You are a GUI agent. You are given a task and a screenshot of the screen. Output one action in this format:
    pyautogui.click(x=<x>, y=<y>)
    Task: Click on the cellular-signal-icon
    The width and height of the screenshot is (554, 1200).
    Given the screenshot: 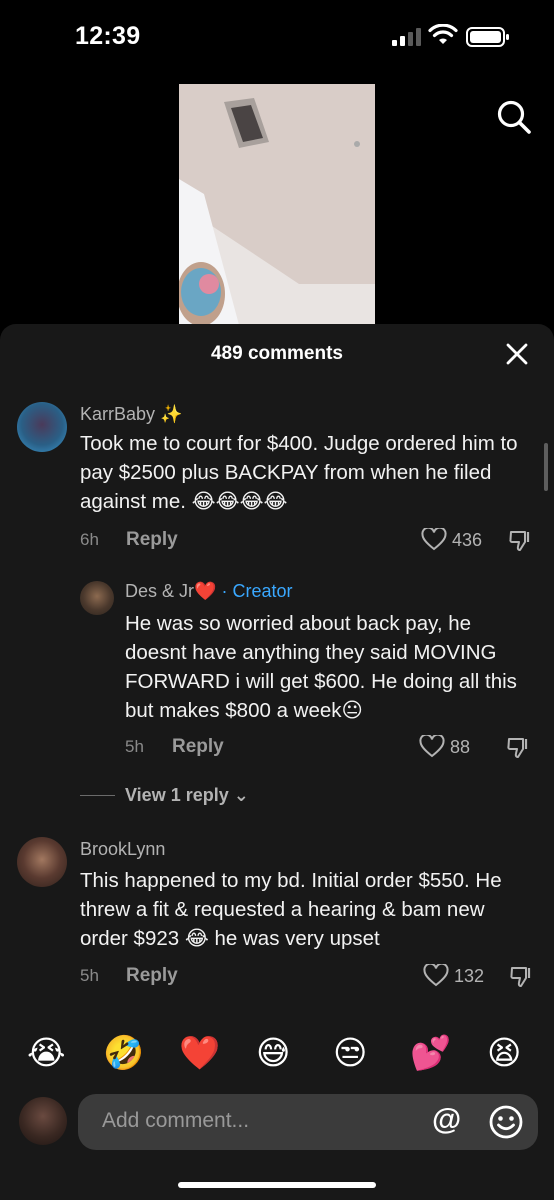 What is the action you would take?
    pyautogui.click(x=406, y=37)
    